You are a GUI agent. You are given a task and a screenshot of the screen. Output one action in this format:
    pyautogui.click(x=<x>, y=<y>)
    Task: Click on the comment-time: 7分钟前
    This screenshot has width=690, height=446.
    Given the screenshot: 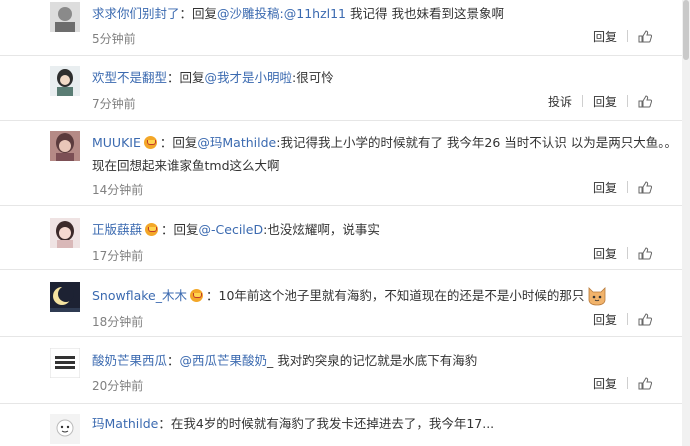 What is the action you would take?
    pyautogui.click(x=114, y=104)
    